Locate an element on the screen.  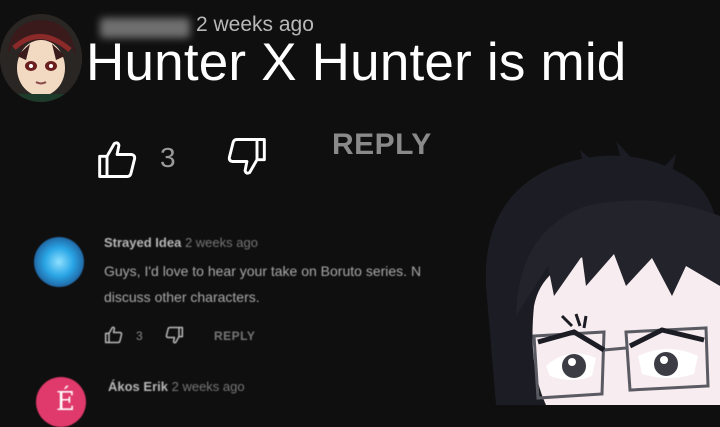
reply-author: Strayed Idea 2 weeks ago is located at coordinates (181, 242).